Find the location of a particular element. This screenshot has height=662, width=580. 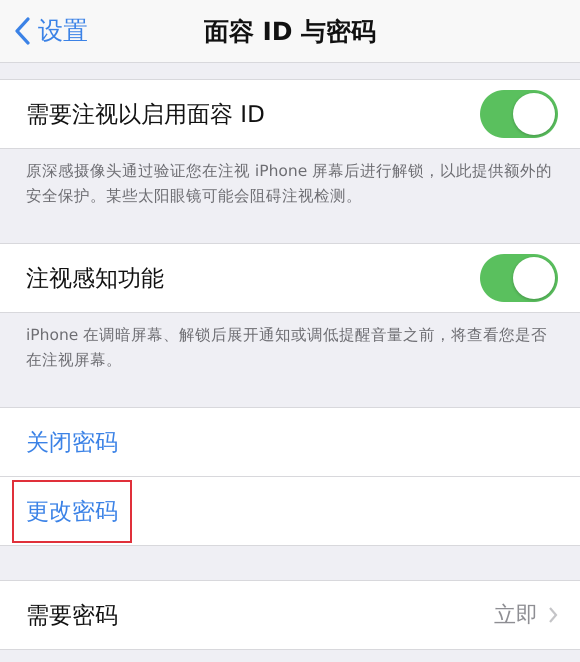

section-footer: iPhone 在调暗屏幕、解锁后展开通知或调低提醒音量之前，将查看您是否在注视屏幕。 is located at coordinates (290, 343).